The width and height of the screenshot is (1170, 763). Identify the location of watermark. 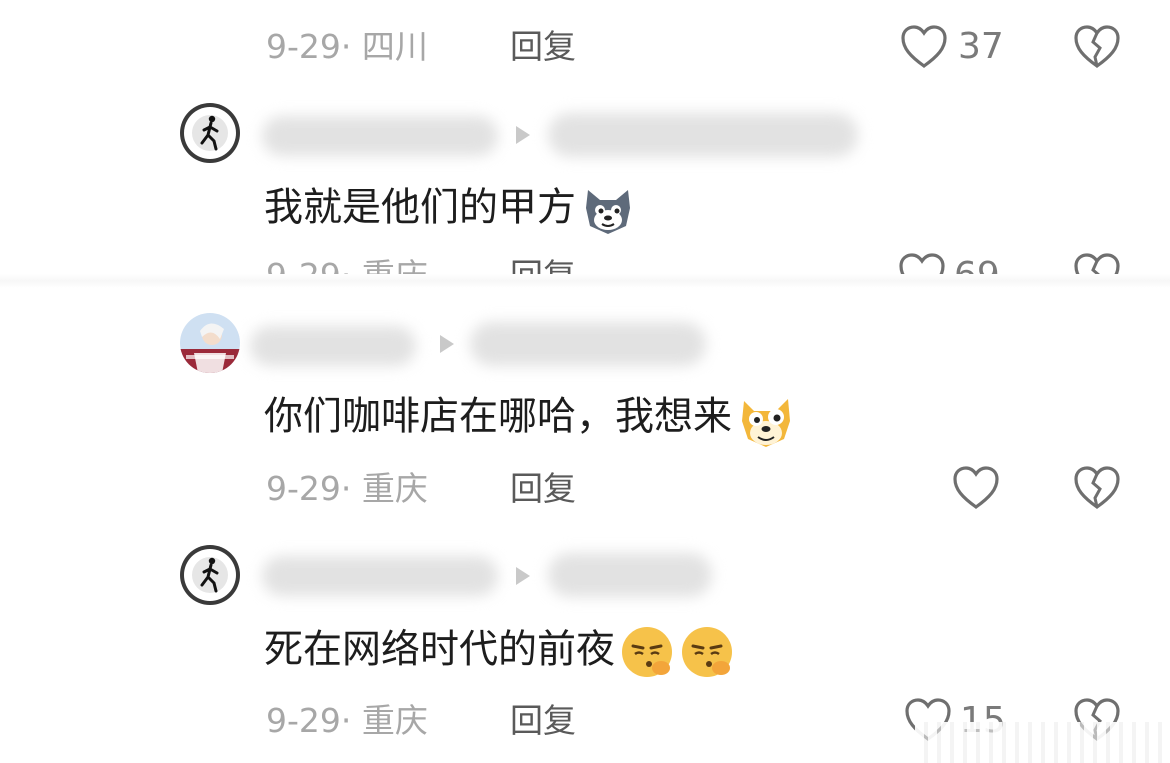
(1042, 742).